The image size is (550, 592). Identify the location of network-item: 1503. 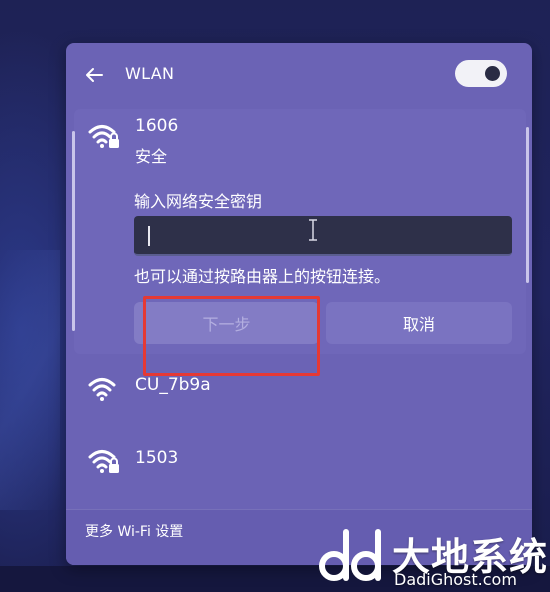
(300, 463).